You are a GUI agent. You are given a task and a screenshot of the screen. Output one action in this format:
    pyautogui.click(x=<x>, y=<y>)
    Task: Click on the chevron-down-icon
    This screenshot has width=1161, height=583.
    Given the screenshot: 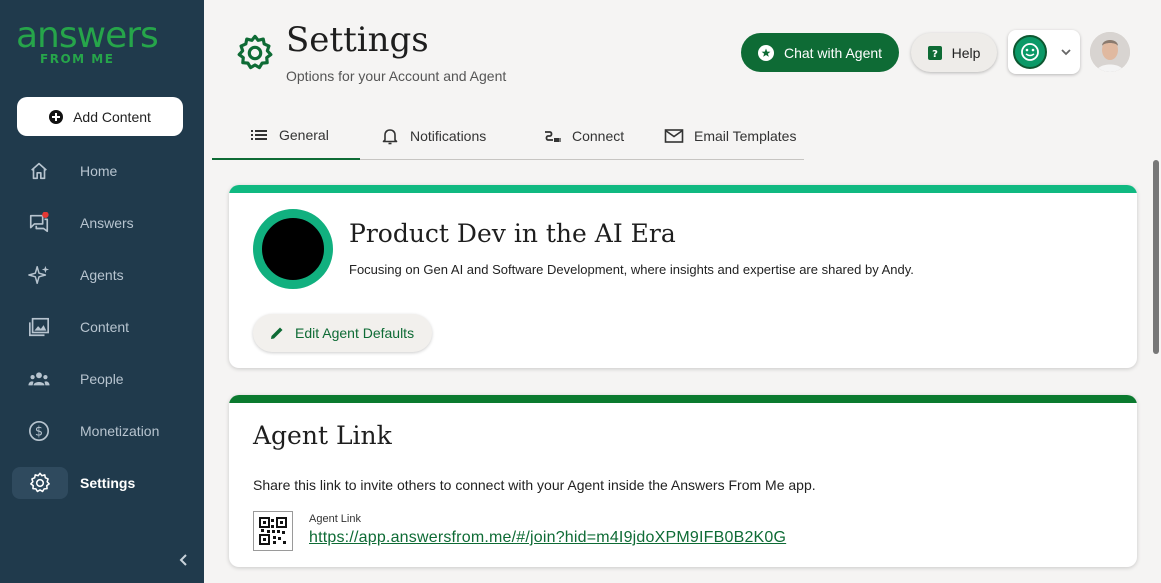 What is the action you would take?
    pyautogui.click(x=1066, y=52)
    